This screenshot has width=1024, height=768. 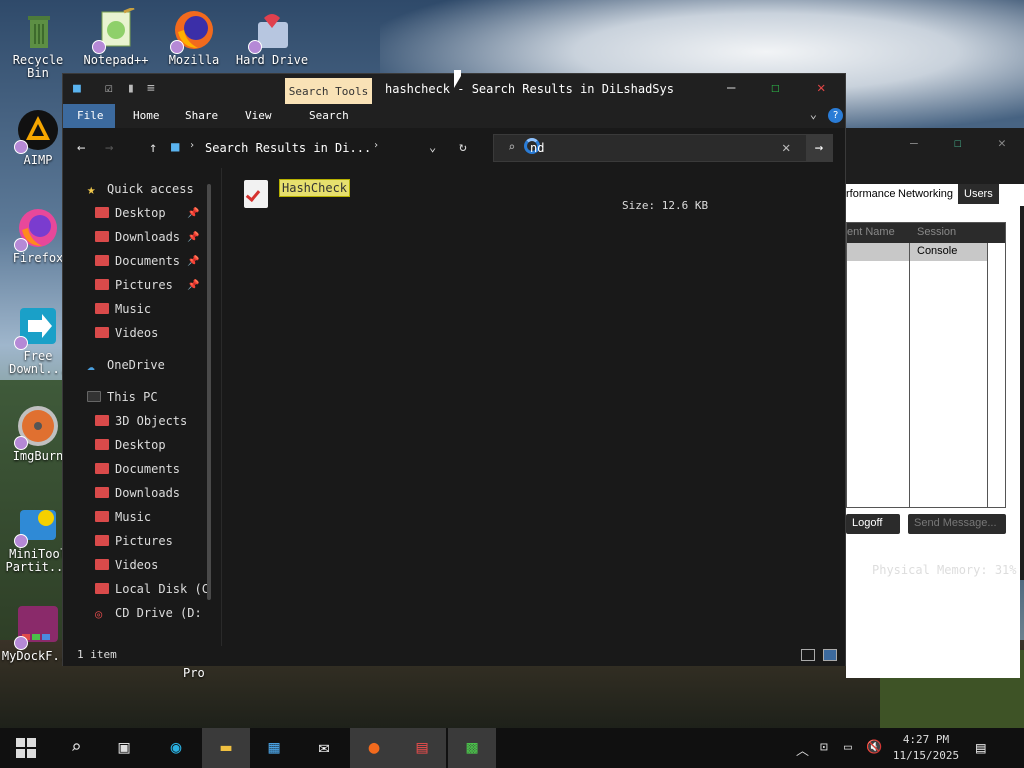 What do you see at coordinates (329, 115) in the screenshot?
I see `tab-search: Search` at bounding box center [329, 115].